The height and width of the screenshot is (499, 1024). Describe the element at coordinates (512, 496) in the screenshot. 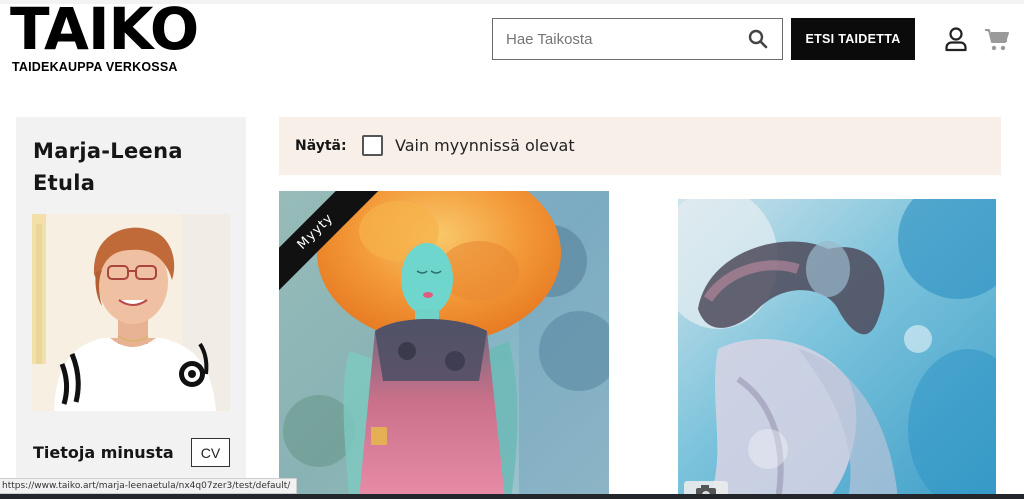

I see `taskbar` at that location.